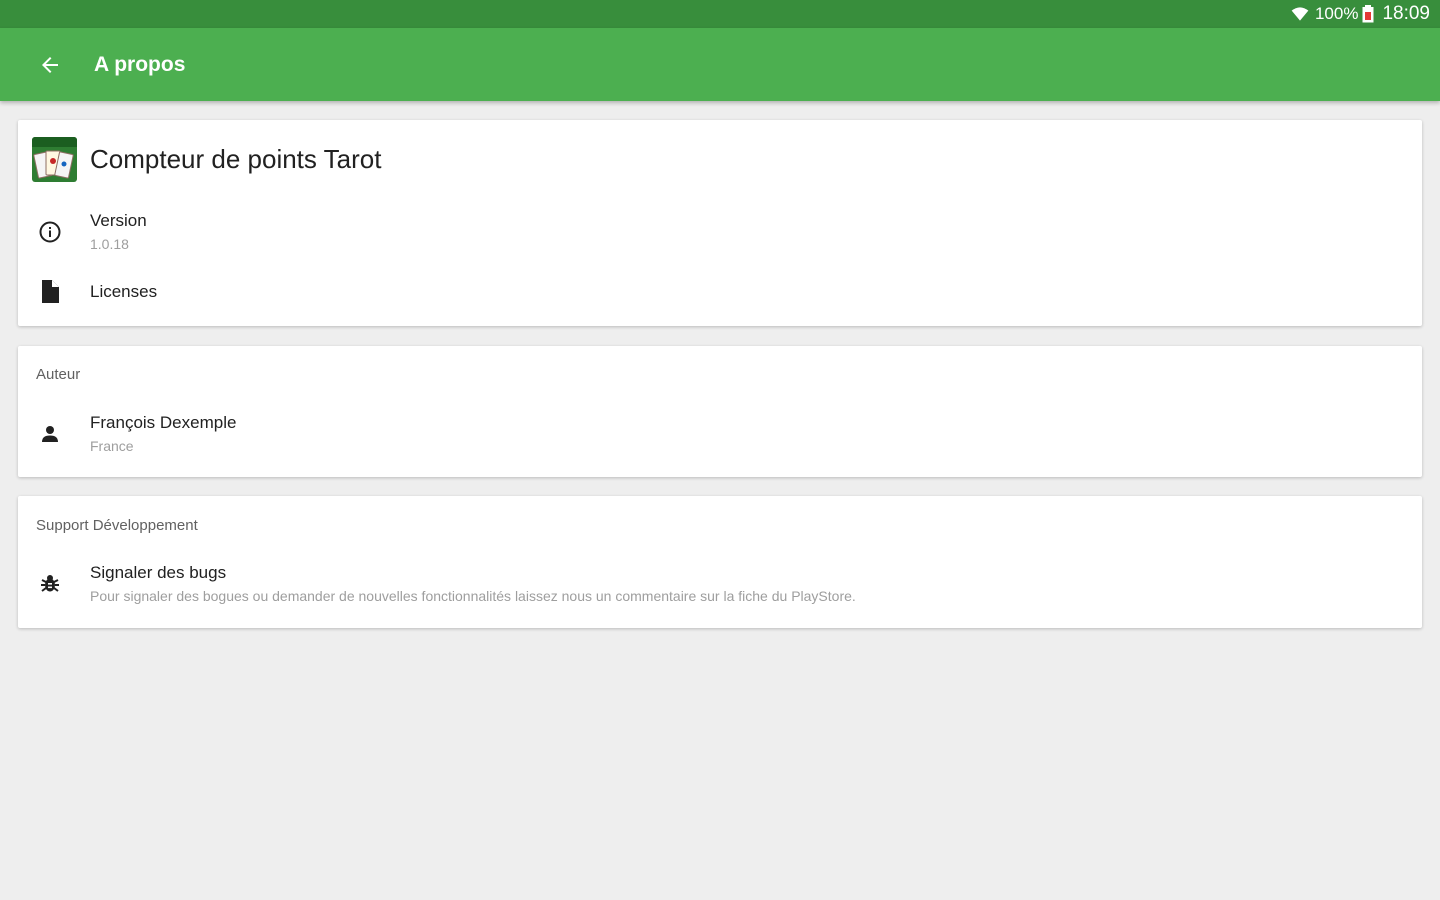 The height and width of the screenshot is (900, 1440). Describe the element at coordinates (109, 244) in the screenshot. I see `version-value: 1.0.18` at that location.